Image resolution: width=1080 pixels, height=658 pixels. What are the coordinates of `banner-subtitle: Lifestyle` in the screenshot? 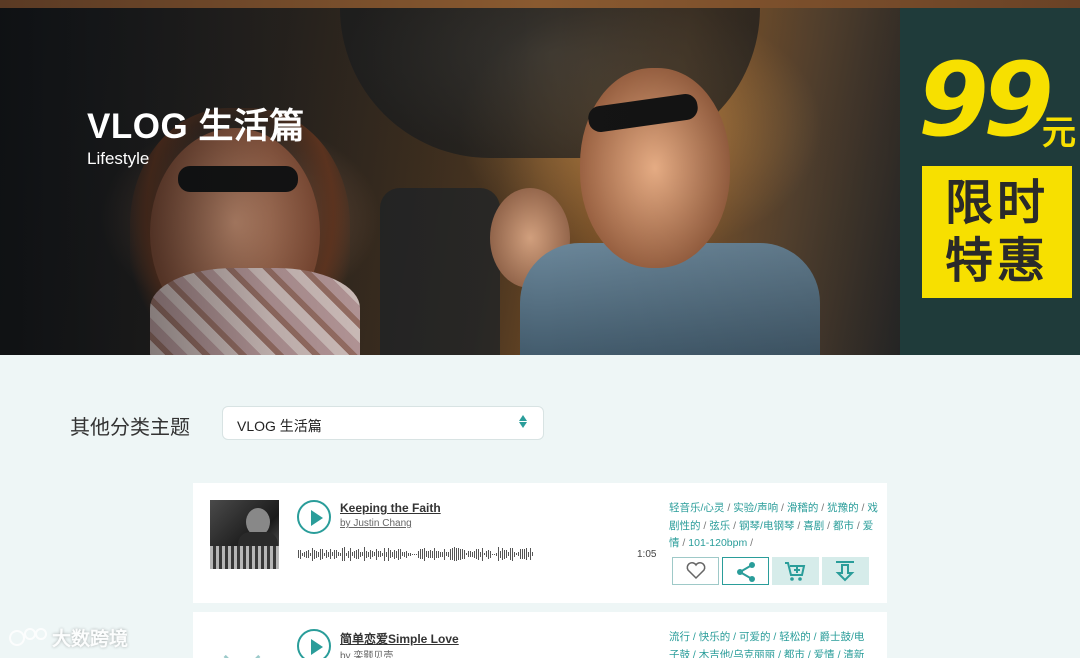 It's located at (118, 158).